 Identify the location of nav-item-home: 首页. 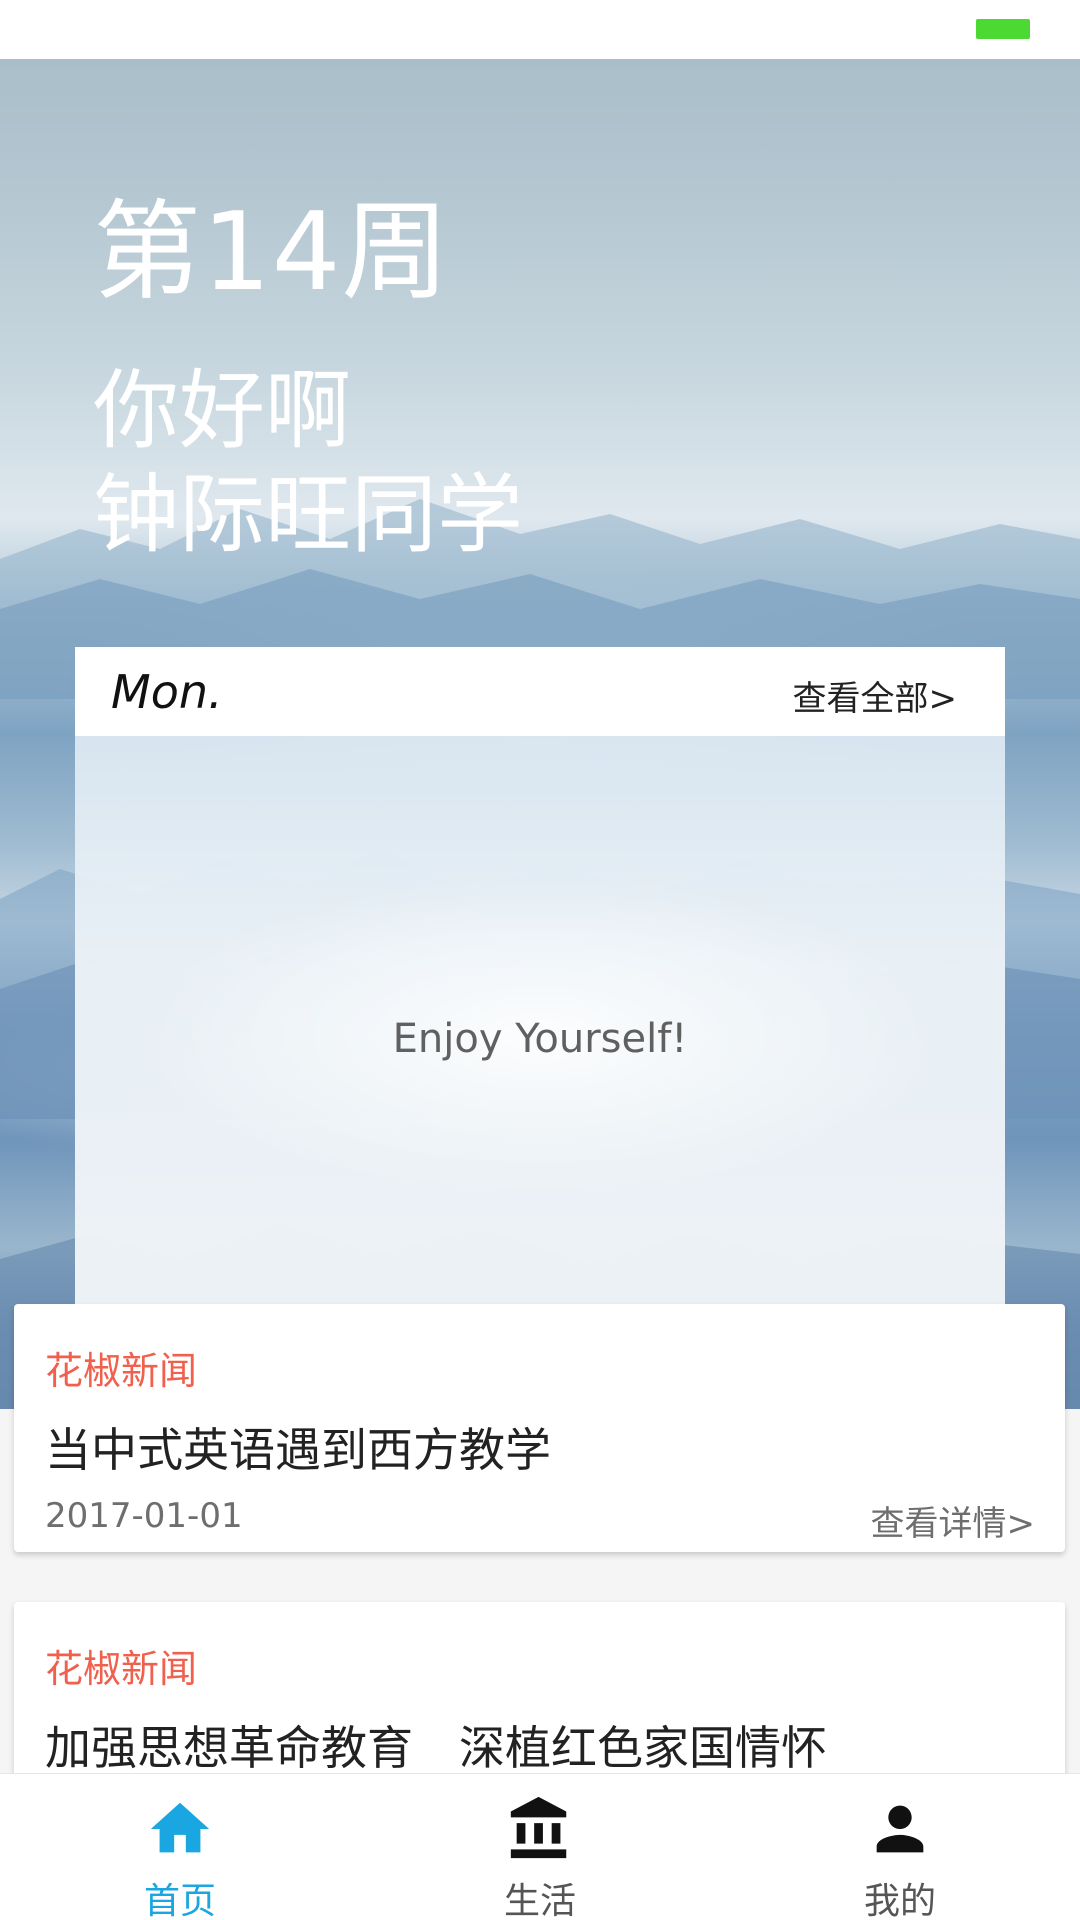
(180, 1847).